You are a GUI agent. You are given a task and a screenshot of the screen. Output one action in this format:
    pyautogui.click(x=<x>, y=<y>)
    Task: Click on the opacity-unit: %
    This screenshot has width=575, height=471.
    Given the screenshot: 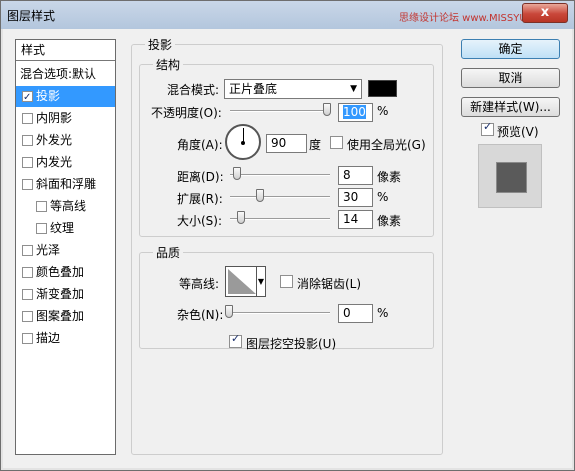 What is the action you would take?
    pyautogui.click(x=383, y=111)
    